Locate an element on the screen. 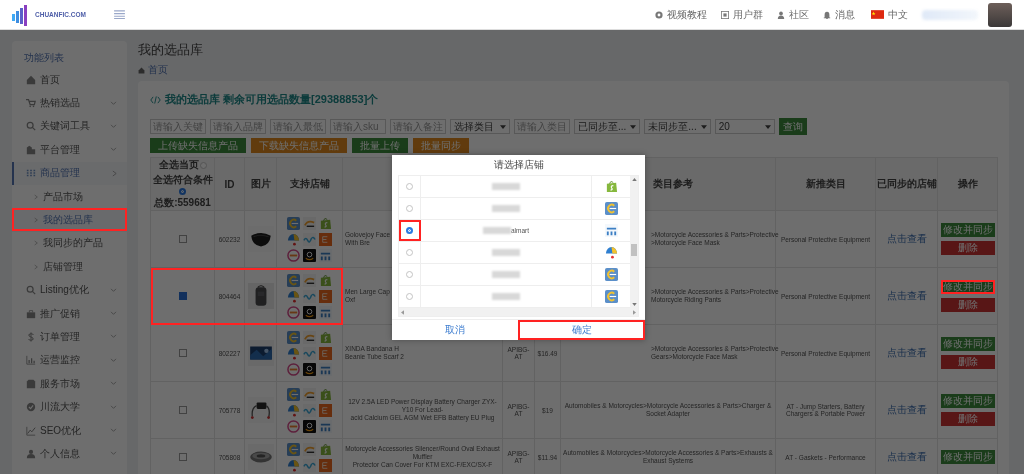 The image size is (1024, 474). total-count: 总数:559681 is located at coordinates (182, 203).